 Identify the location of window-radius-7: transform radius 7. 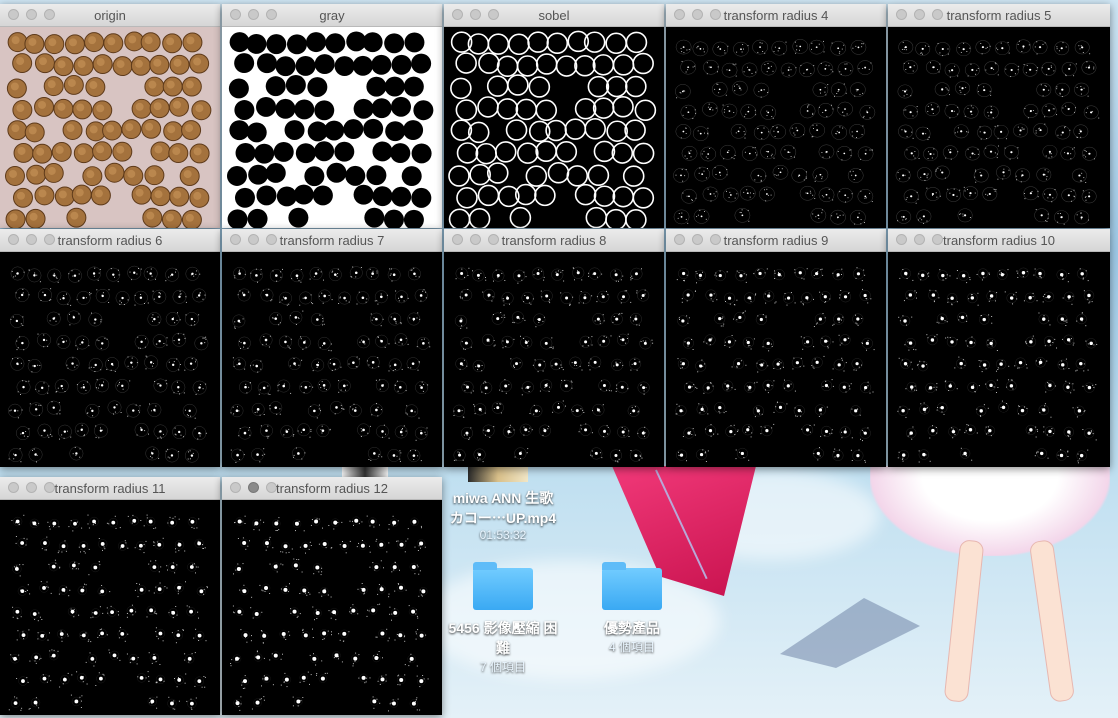
(332, 348).